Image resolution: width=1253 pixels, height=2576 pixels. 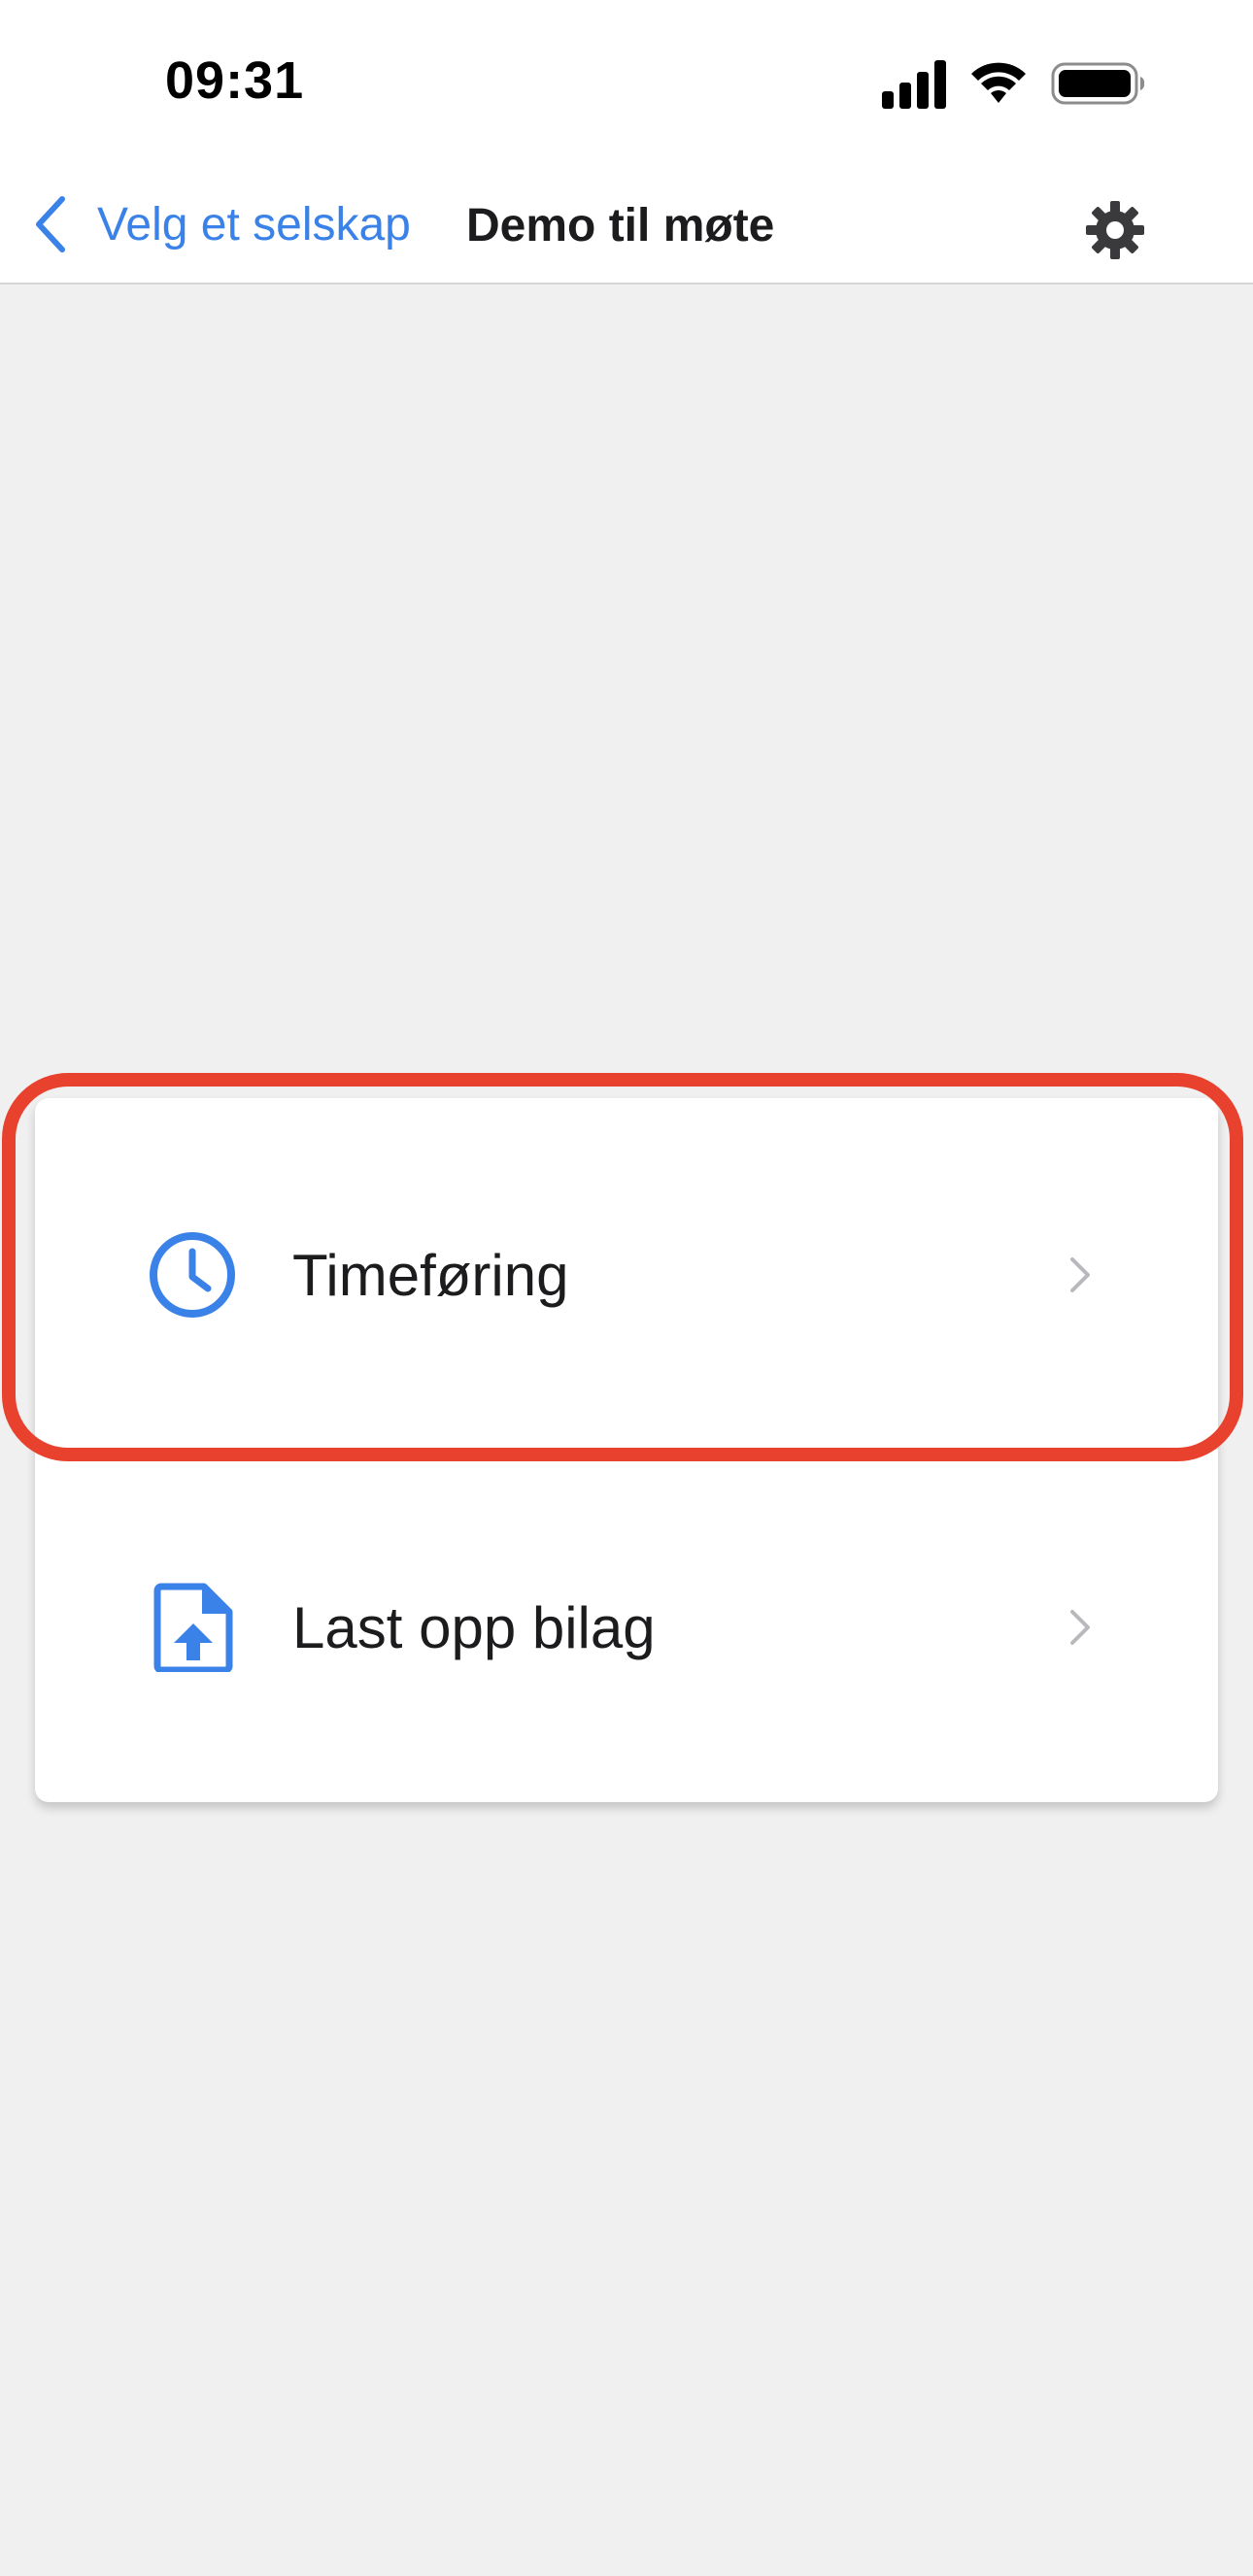 I want to click on back-button-label: Velg et selskap, so click(x=254, y=225).